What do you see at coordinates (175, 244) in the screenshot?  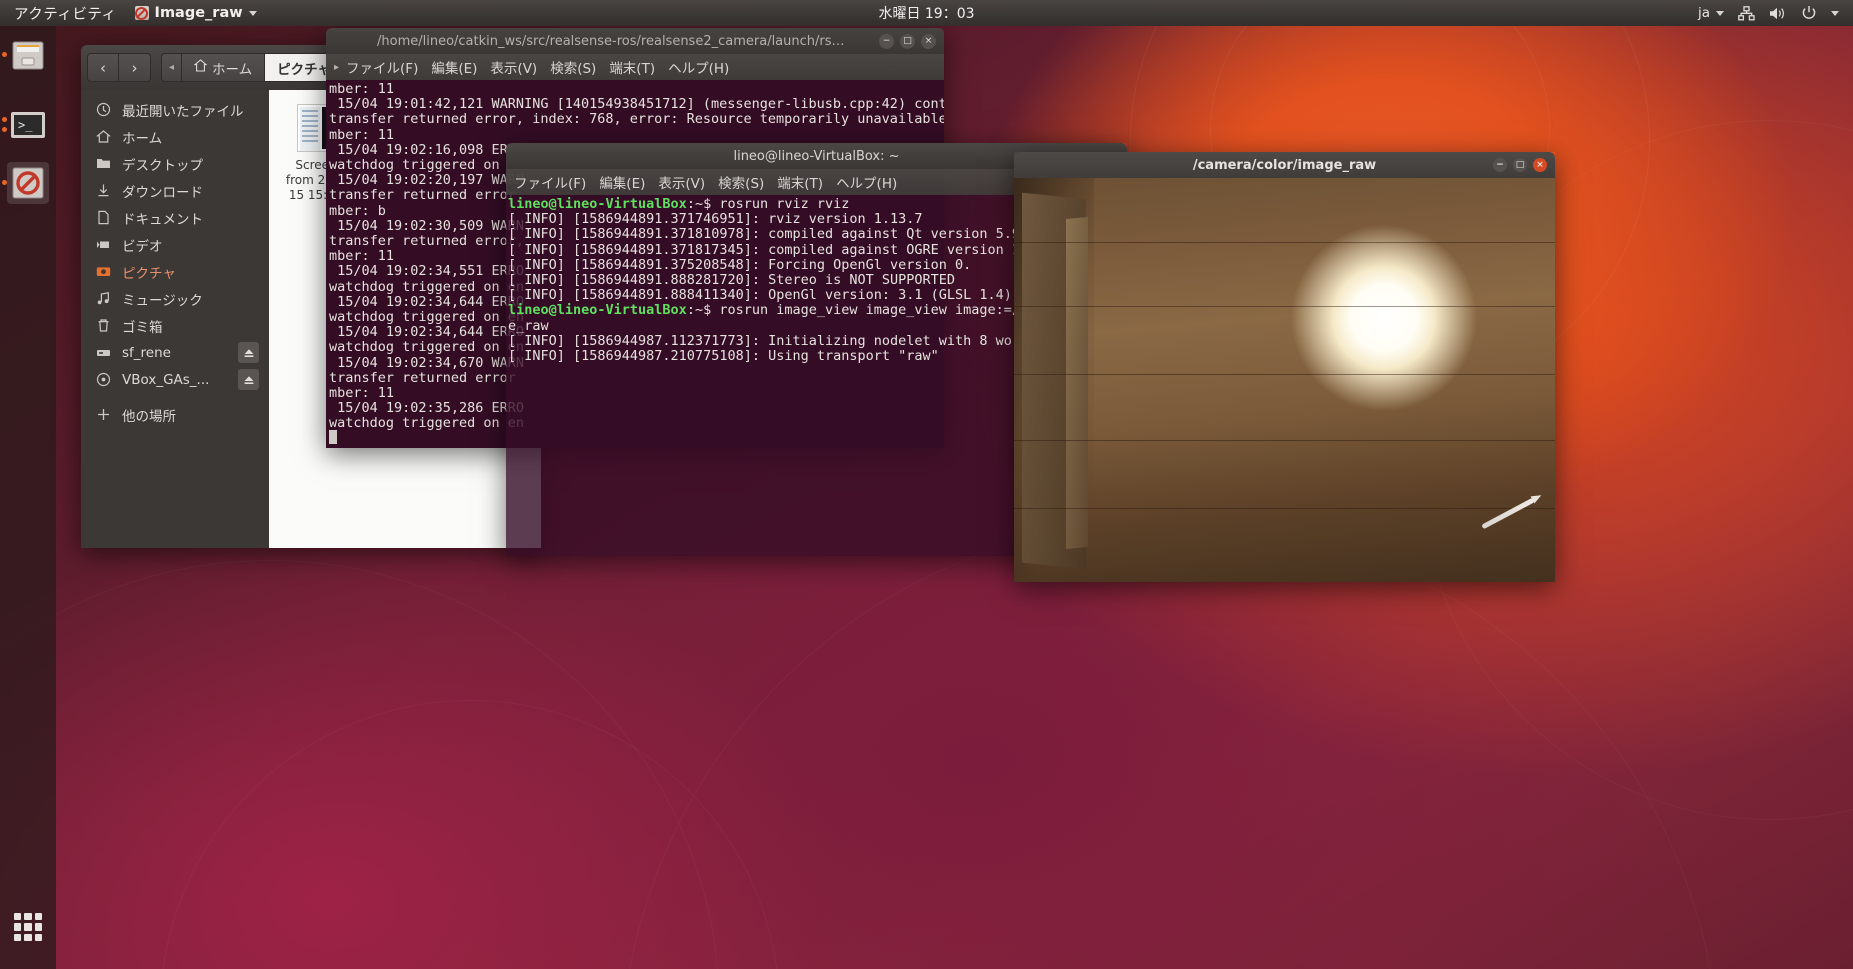 I see `sidebar-item-videos: ビデオ` at bounding box center [175, 244].